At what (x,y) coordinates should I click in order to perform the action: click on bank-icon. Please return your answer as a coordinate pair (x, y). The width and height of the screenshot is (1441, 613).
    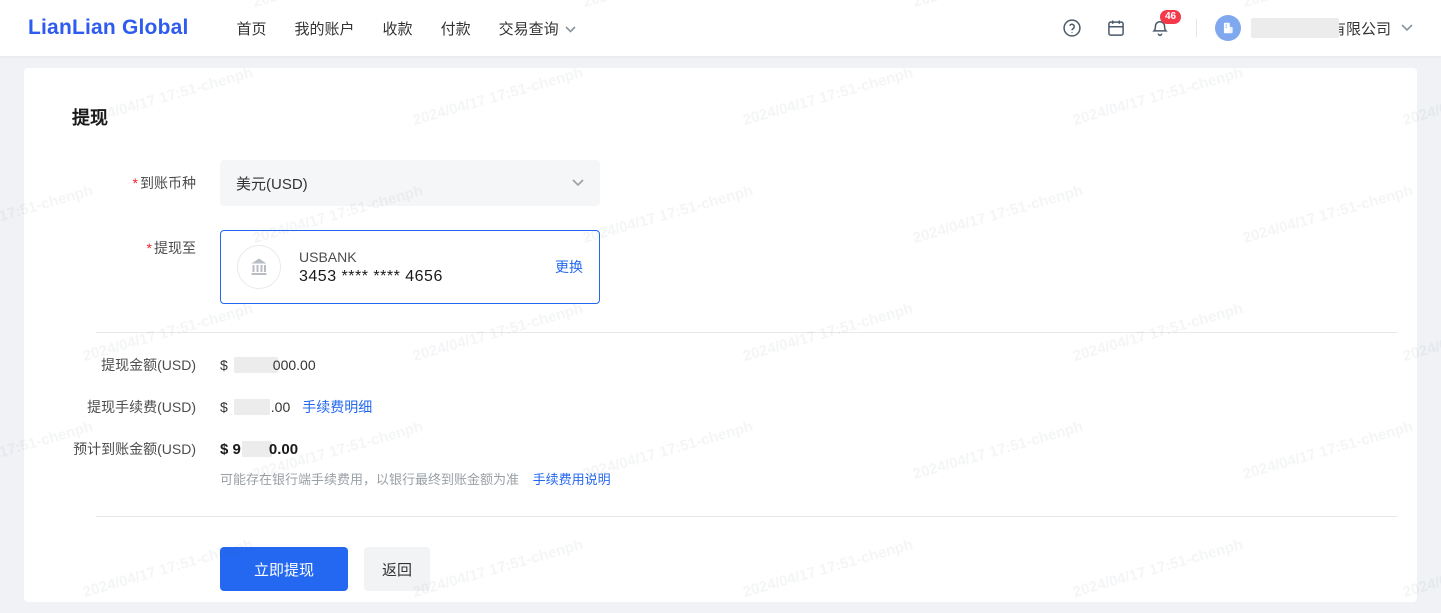
    Looking at the image, I should click on (259, 267).